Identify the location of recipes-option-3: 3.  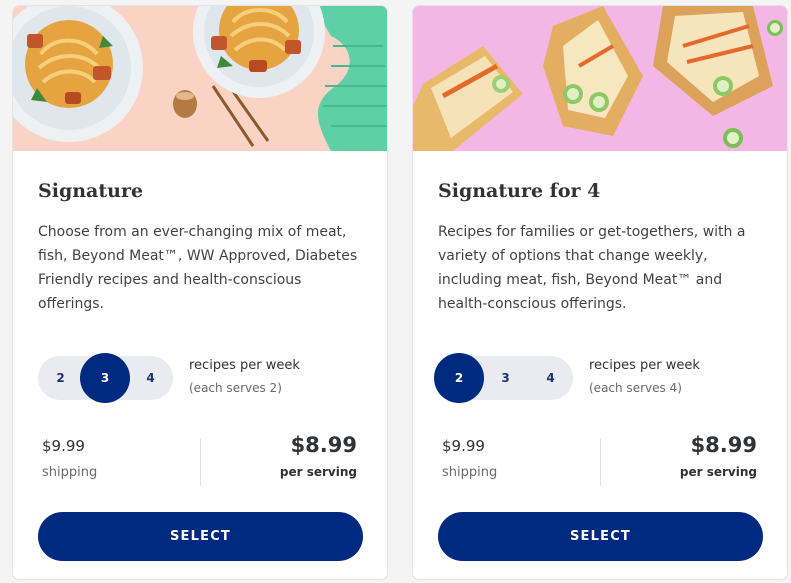
(505, 378).